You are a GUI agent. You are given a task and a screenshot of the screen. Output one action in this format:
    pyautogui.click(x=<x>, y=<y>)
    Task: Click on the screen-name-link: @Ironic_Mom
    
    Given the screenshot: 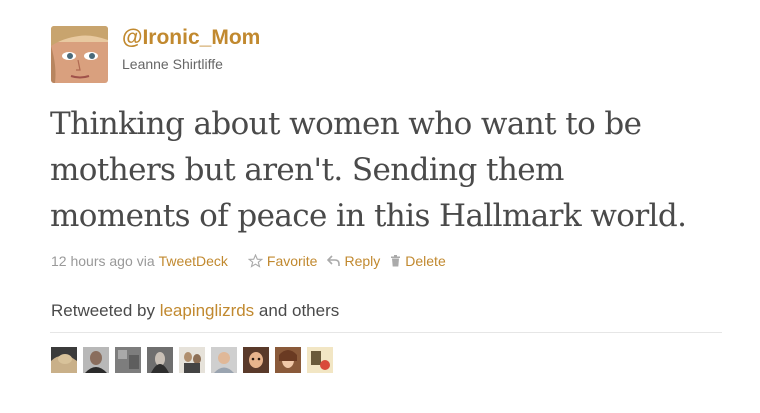 What is the action you would take?
    pyautogui.click(x=191, y=38)
    